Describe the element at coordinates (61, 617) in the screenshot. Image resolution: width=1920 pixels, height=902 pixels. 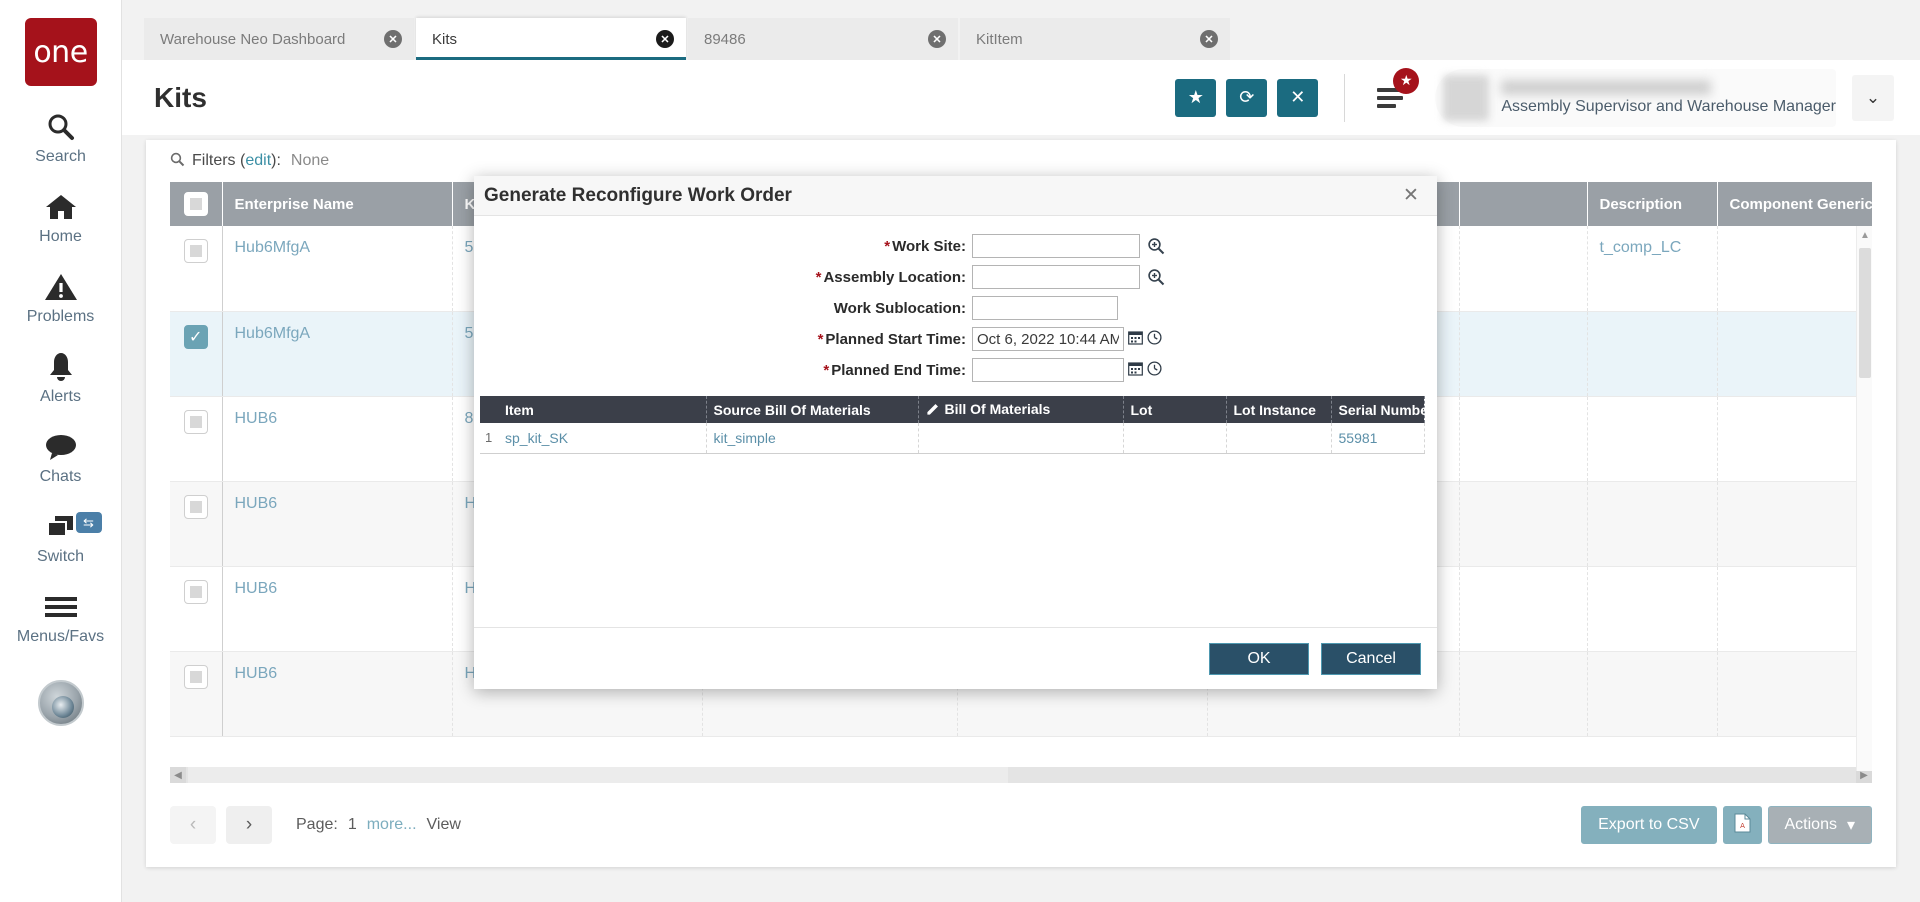
I see `sidebar-item-menus-favs: Menus/Favs` at that location.